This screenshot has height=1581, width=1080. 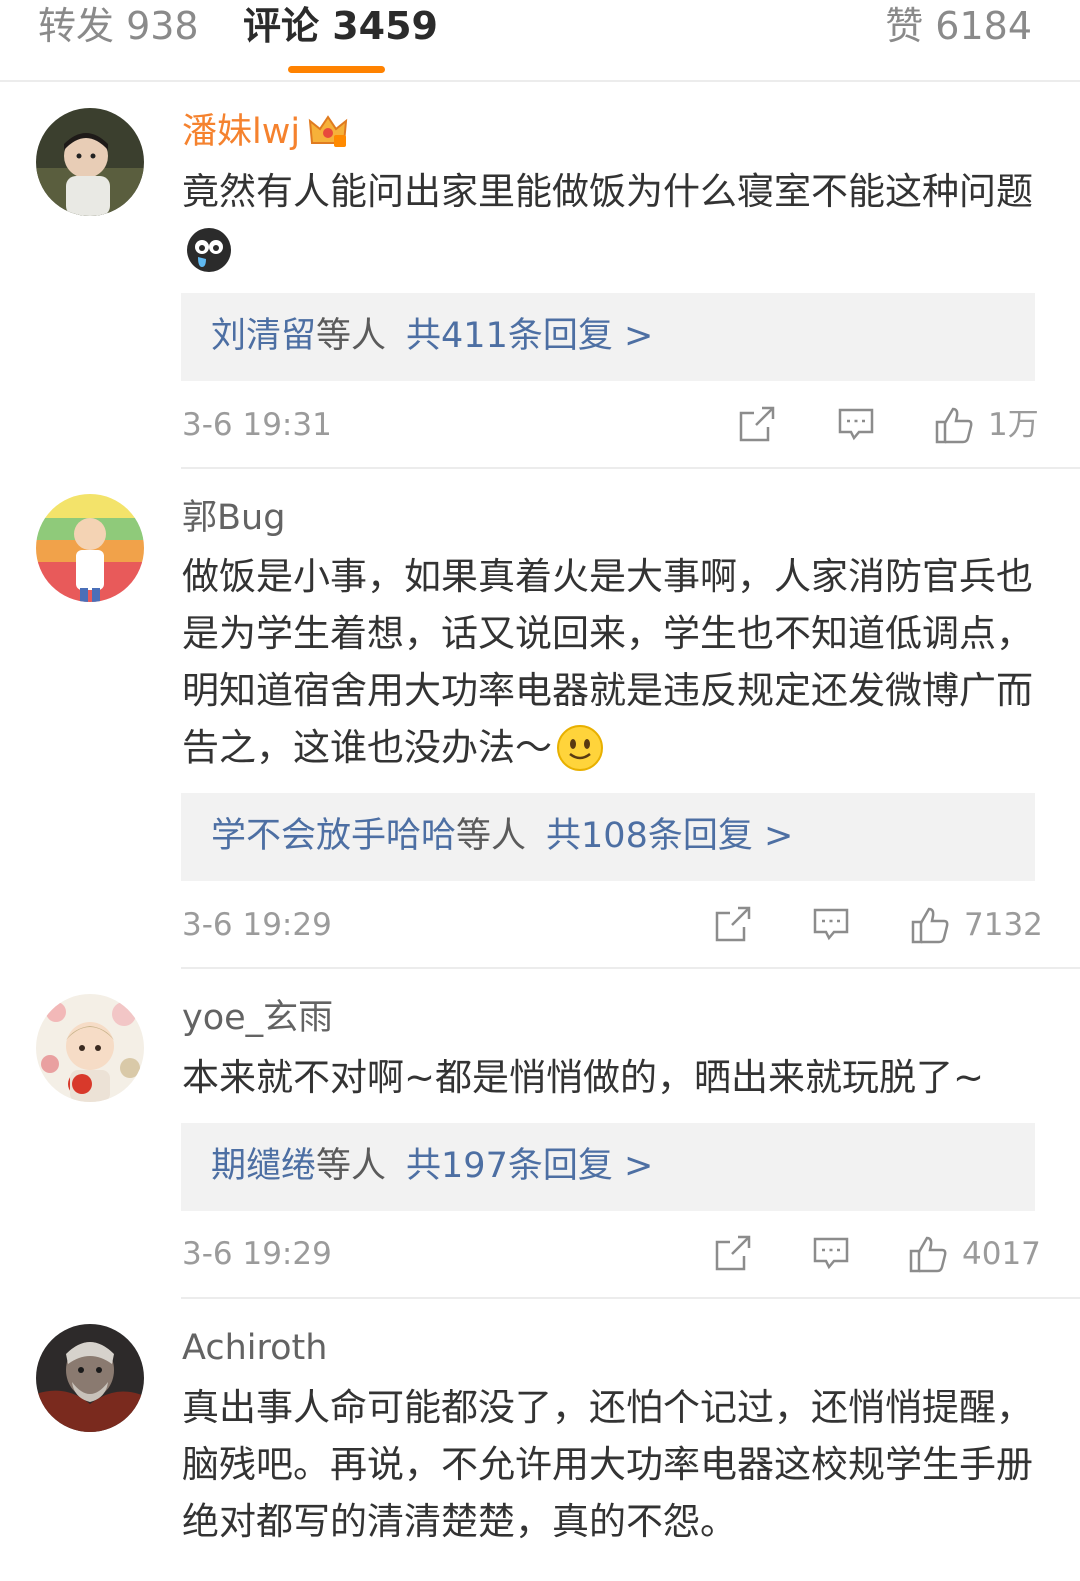 What do you see at coordinates (241, 132) in the screenshot?
I see `username-text: 潘妹lwj` at bounding box center [241, 132].